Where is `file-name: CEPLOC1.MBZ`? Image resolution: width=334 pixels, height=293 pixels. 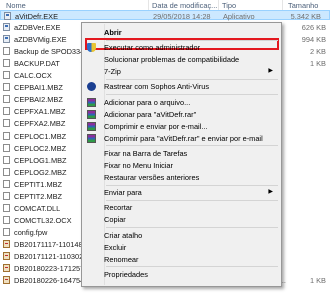 file-name: CEPLOC1.MBZ is located at coordinates (40, 136).